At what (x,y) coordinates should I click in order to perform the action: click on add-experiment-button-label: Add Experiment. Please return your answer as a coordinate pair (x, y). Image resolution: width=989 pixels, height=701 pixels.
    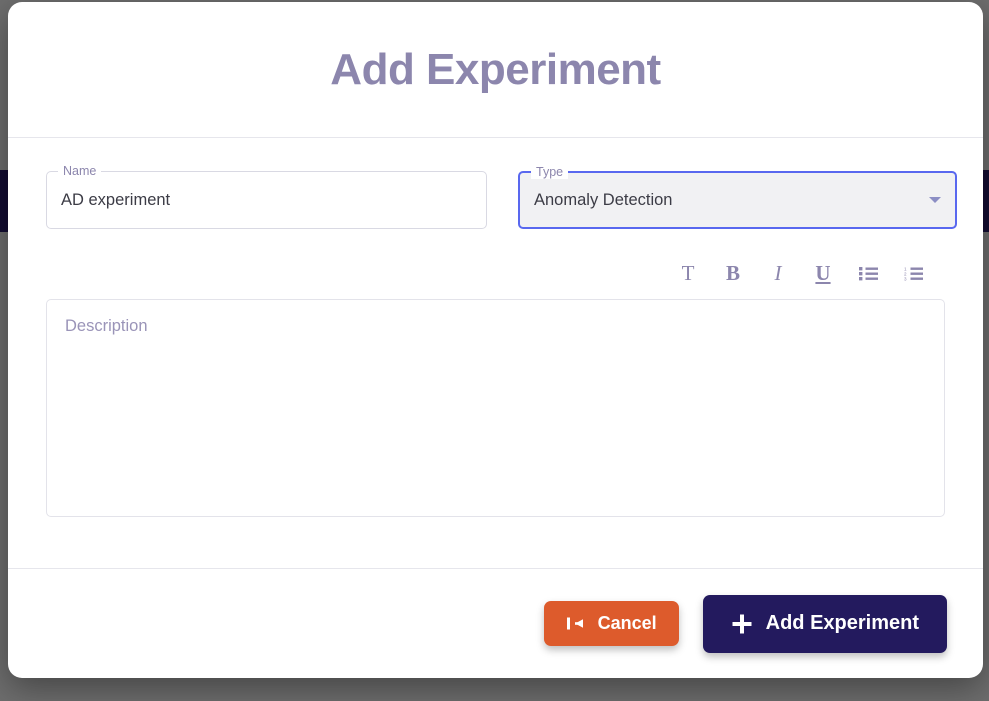
    Looking at the image, I should click on (842, 623).